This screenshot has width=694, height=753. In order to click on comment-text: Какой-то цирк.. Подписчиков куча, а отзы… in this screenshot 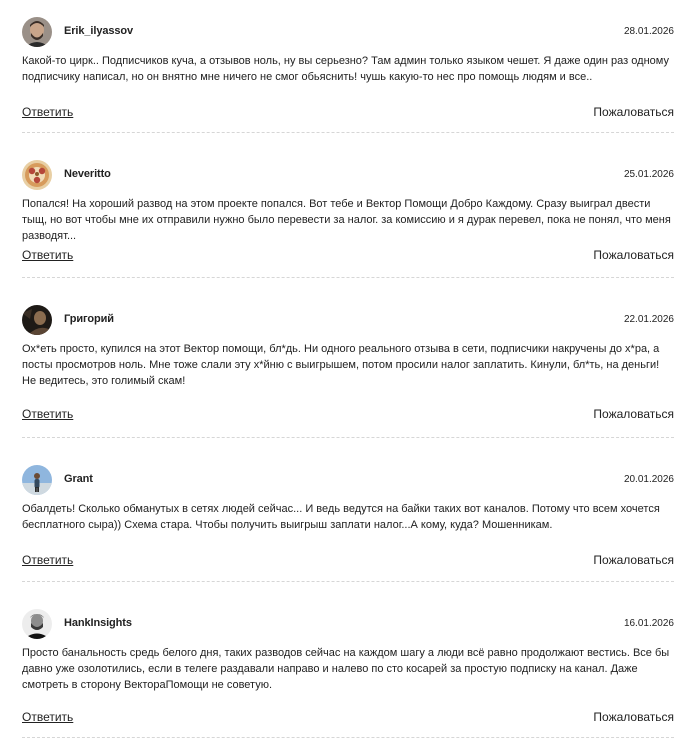, I will do `click(345, 69)`.